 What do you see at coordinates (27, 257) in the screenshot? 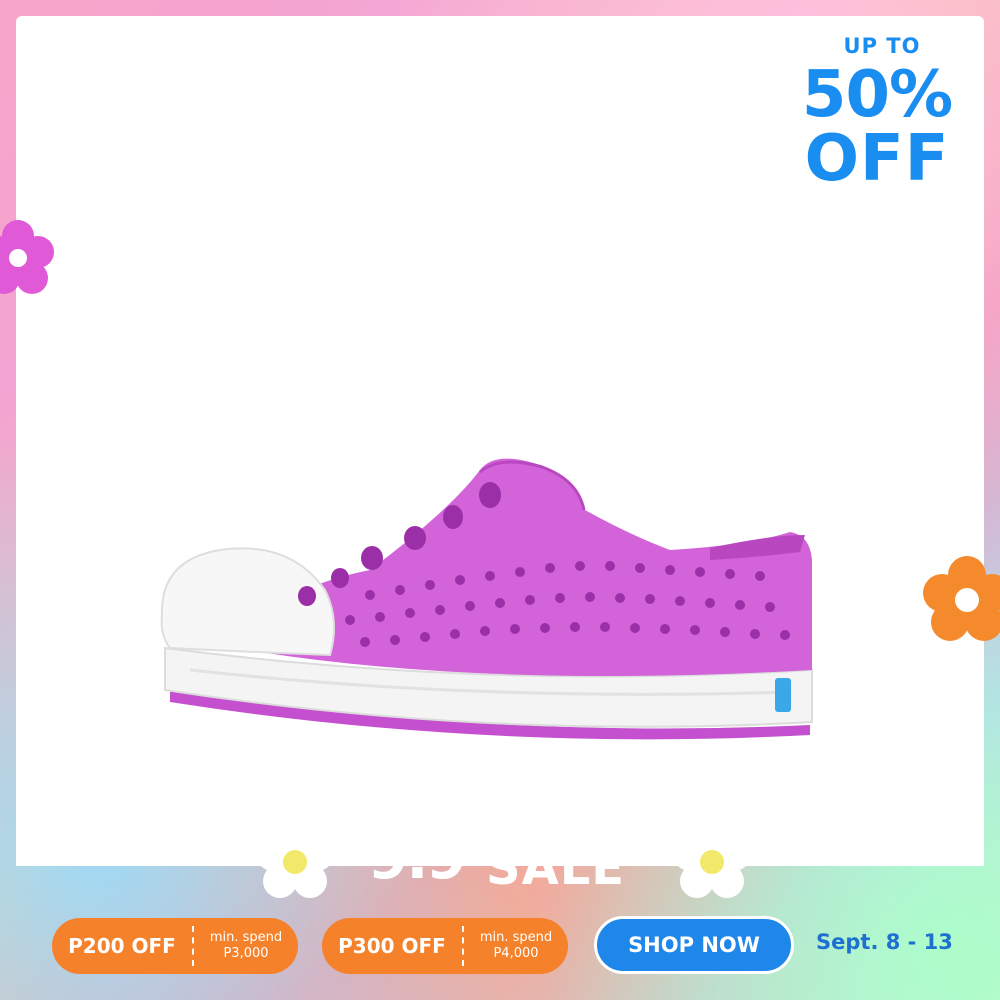
I see `pink-flower-icon` at bounding box center [27, 257].